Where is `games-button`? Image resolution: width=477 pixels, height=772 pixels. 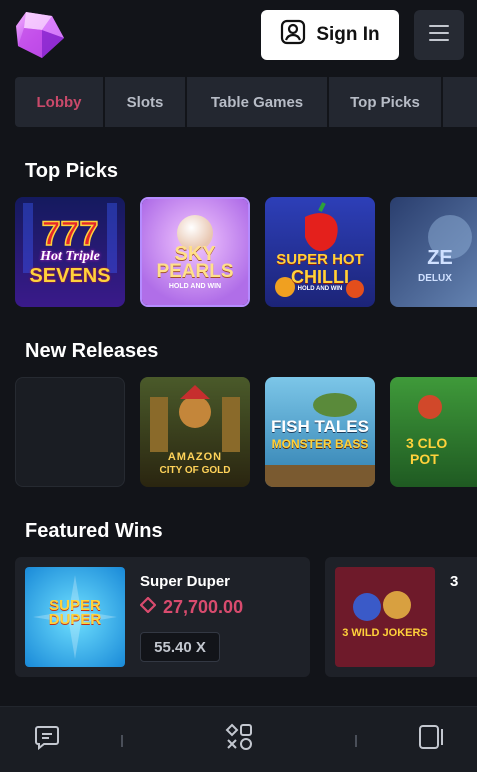
games-button is located at coordinates (239, 739).